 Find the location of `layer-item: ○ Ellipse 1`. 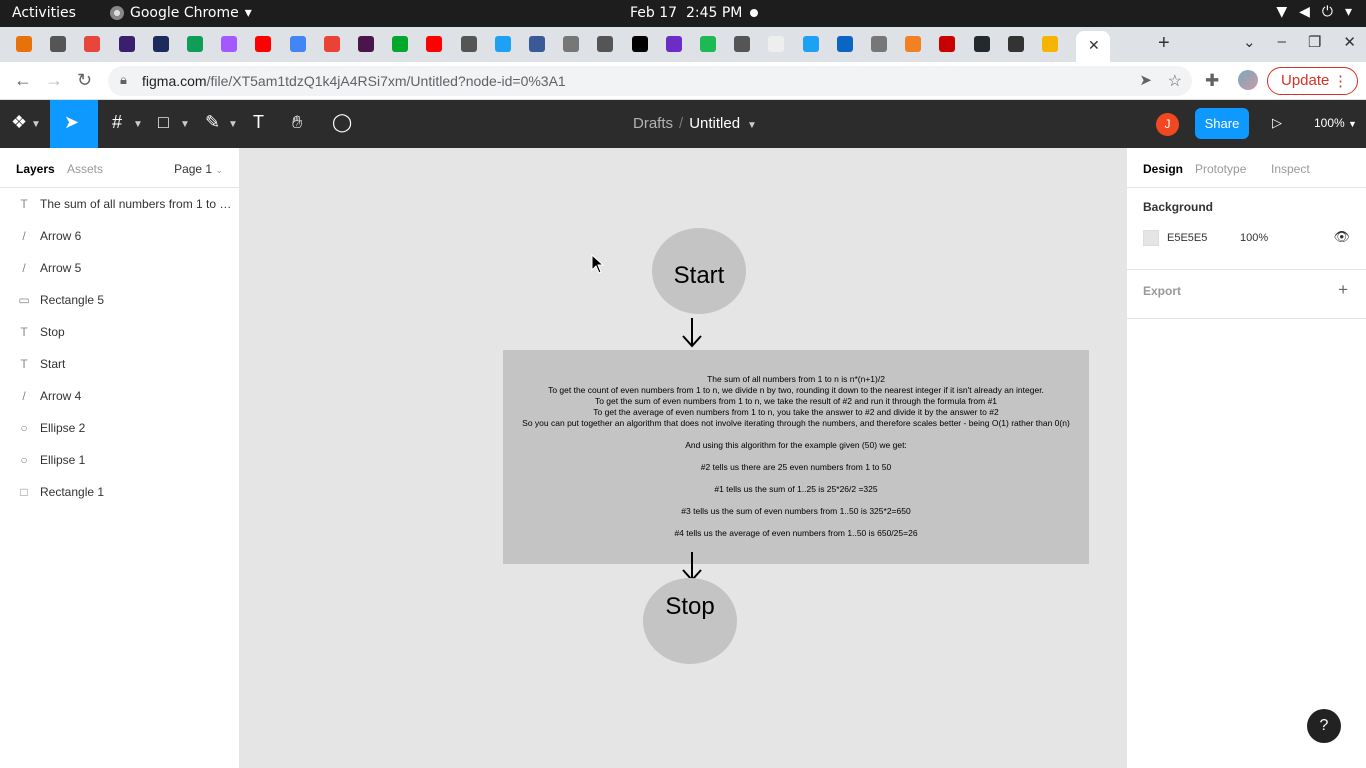

layer-item: ○ Ellipse 1 is located at coordinates (119, 460).